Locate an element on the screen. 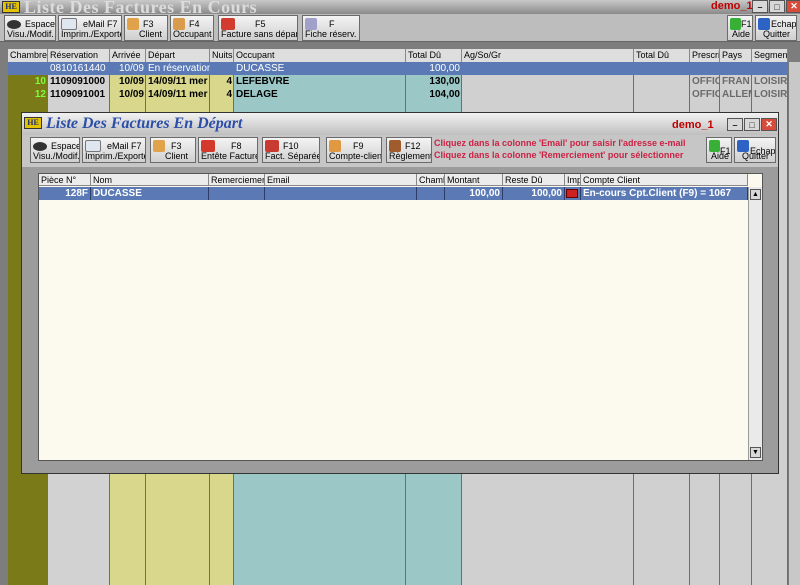 Image resolution: width=800 pixels, height=585 pixels. reglement-button: F12 Règlement is located at coordinates (409, 150).